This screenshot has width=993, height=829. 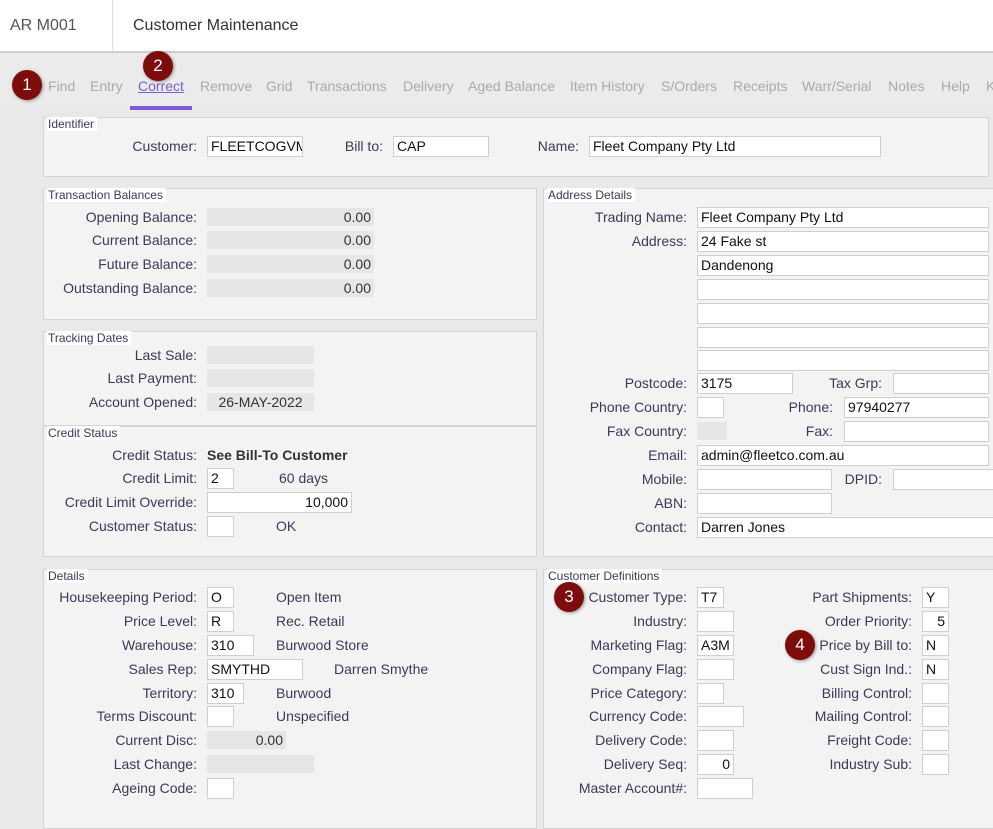 I want to click on terms-discount-field, so click(x=220, y=716).